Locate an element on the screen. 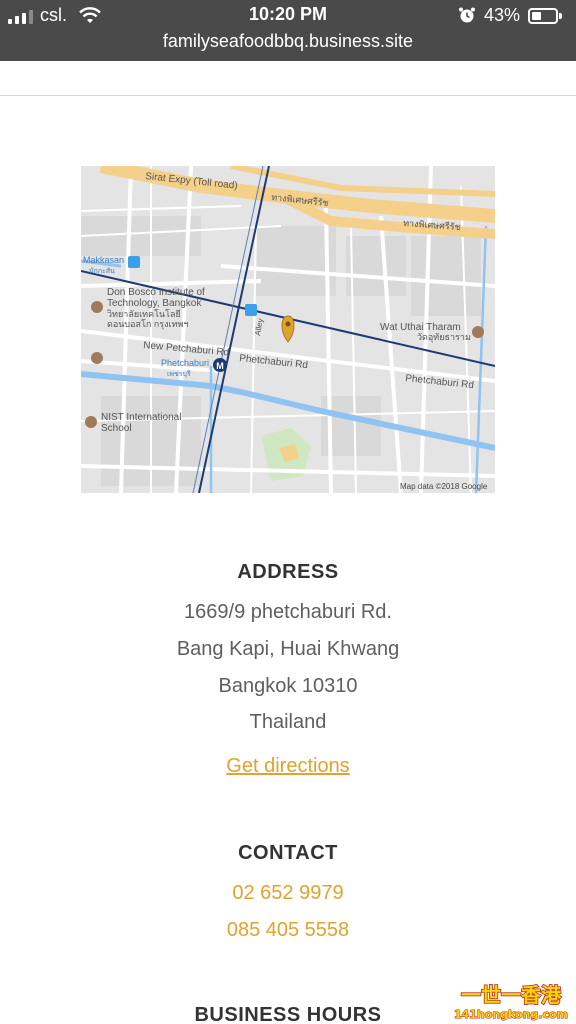 The image size is (576, 1024). map-label-wat-uthai-2: วัดอุทัยธาราม is located at coordinates (444, 337).